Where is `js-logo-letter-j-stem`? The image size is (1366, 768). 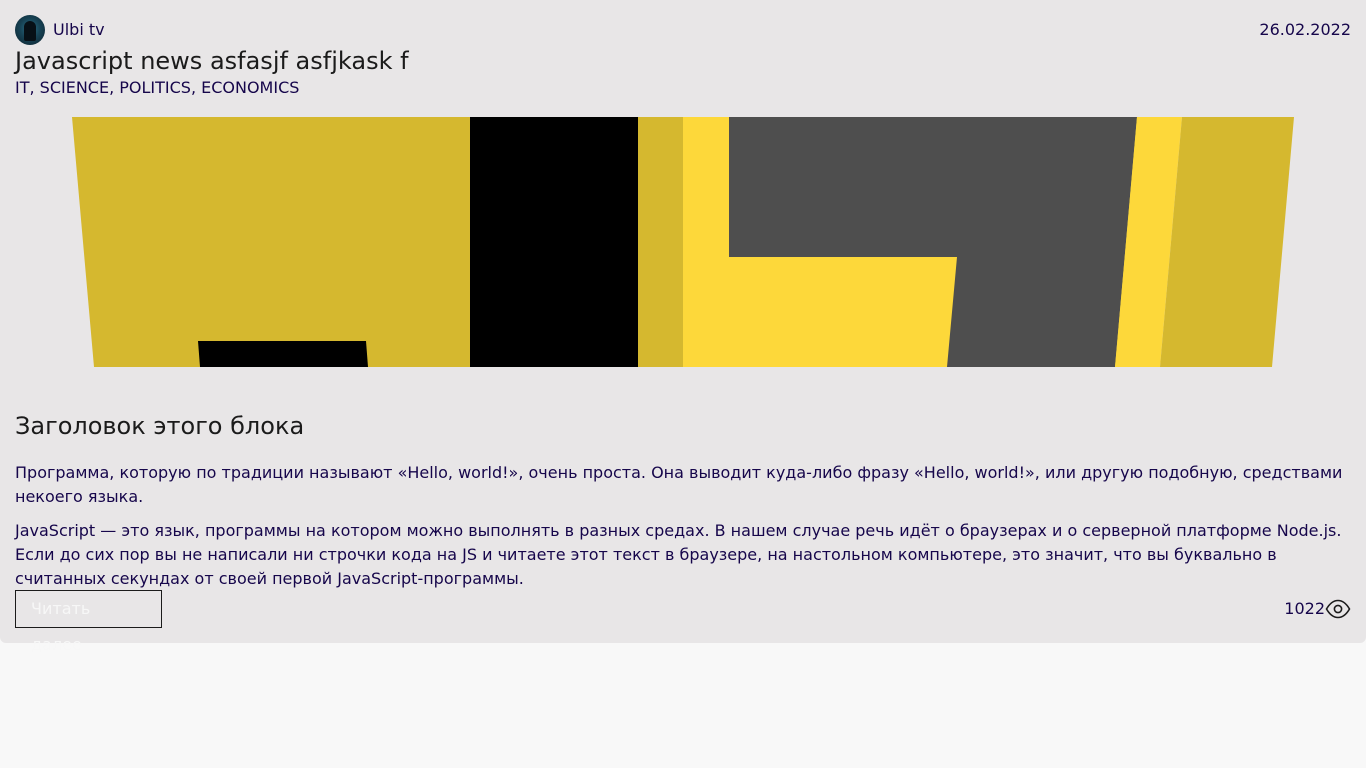
js-logo-letter-j-stem is located at coordinates (554, 242).